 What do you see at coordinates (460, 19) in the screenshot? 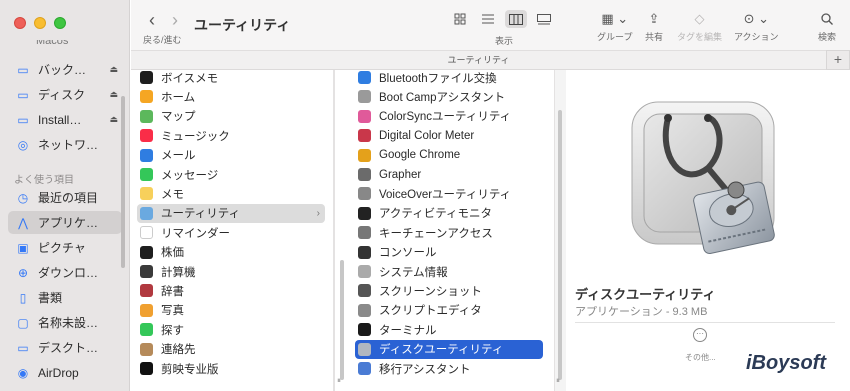
I see `icon-view-button` at bounding box center [460, 19].